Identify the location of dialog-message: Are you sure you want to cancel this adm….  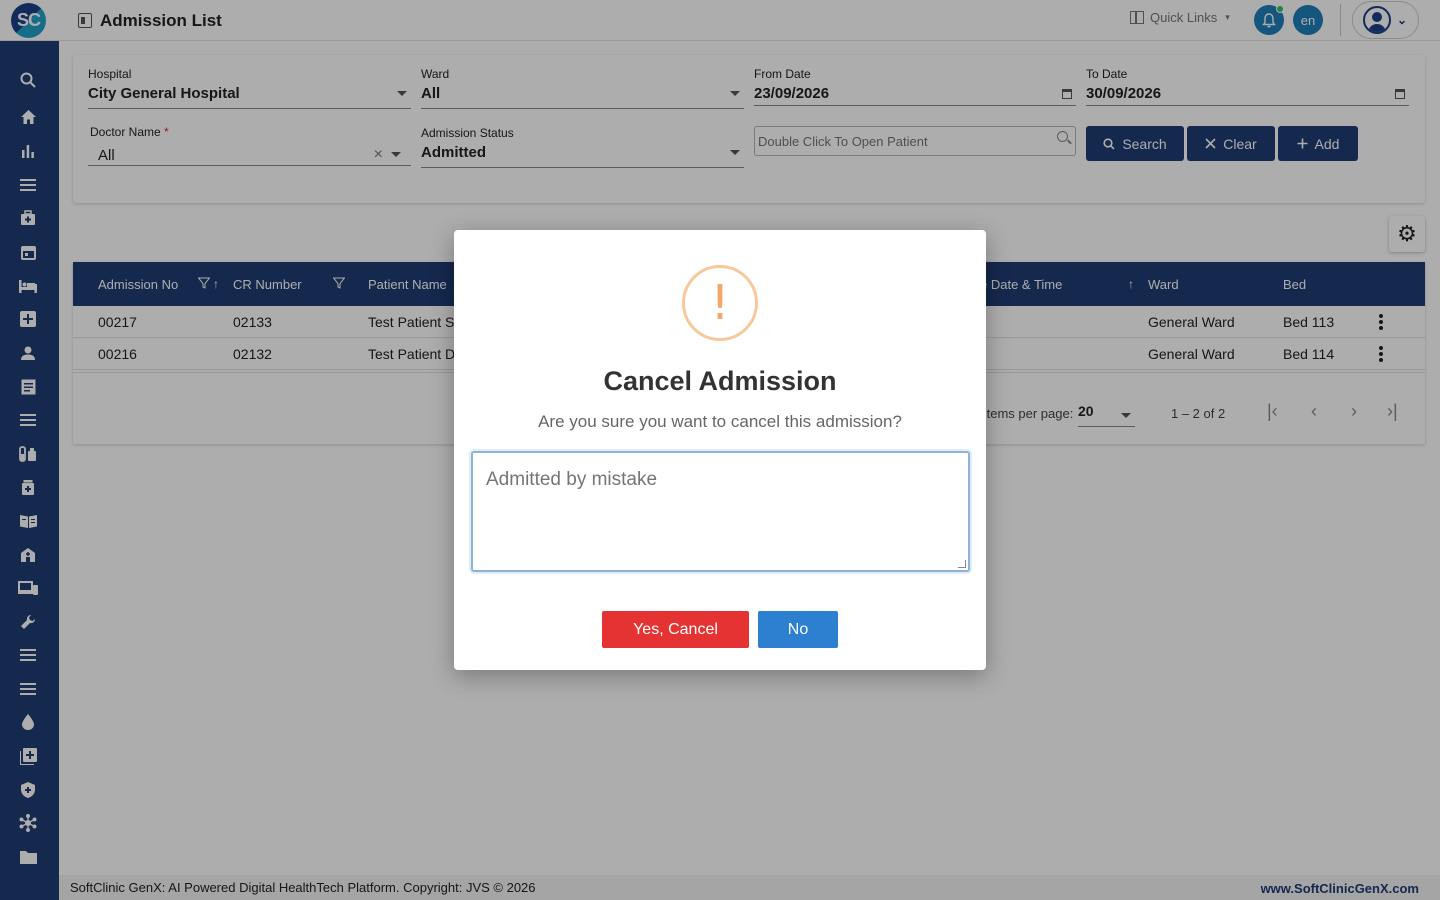
(720, 421).